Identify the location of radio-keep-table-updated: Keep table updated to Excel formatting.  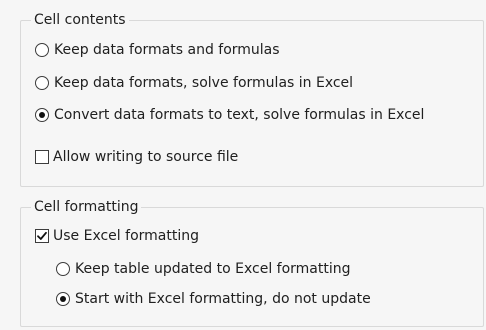
(203, 269).